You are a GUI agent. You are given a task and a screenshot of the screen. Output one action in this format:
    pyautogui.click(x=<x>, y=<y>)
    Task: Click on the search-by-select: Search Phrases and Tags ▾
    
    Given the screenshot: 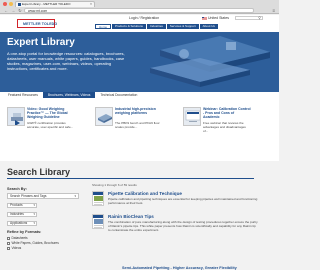 What is the action you would take?
    pyautogui.click(x=43, y=196)
    